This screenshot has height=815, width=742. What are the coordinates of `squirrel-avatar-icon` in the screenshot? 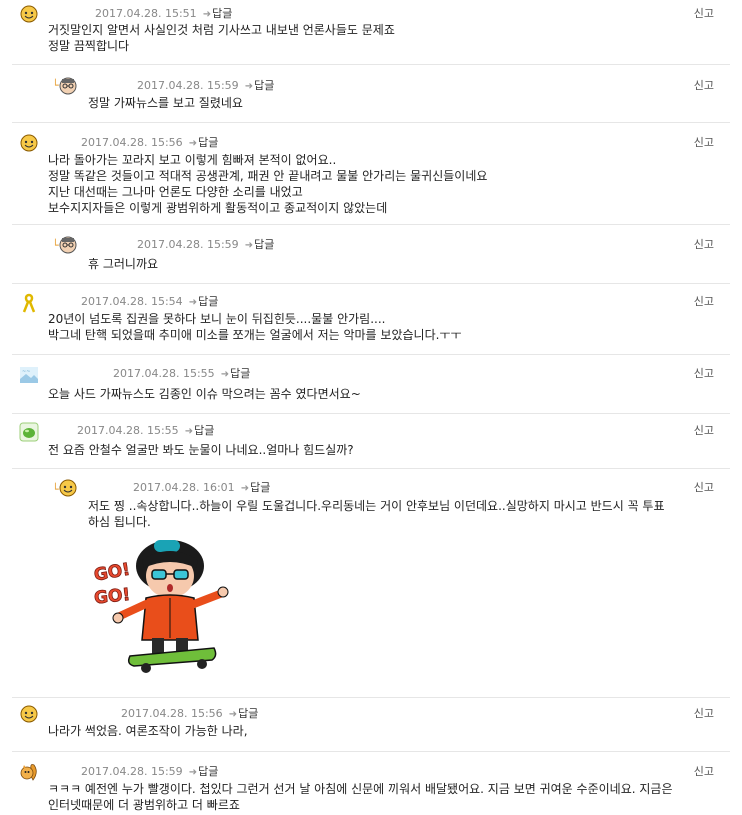 It's located at (29, 772).